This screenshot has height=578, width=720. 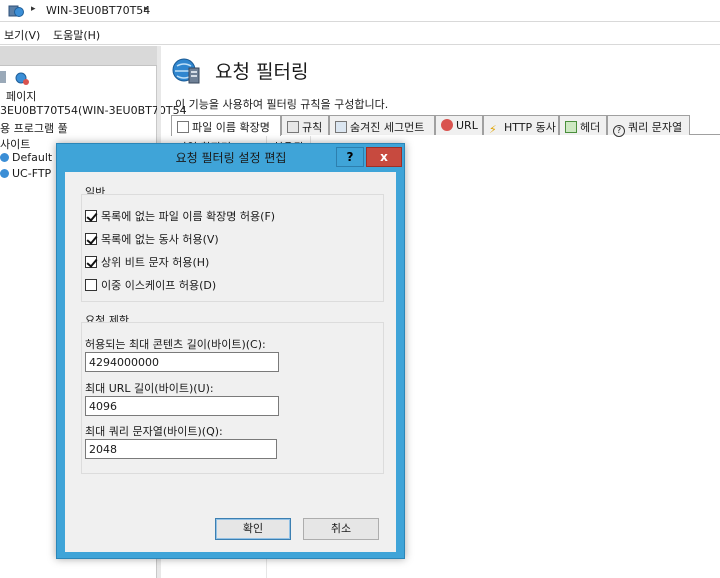 I want to click on checkbox-label: 목록에 없는 동사 허용(V), so click(x=160, y=239).